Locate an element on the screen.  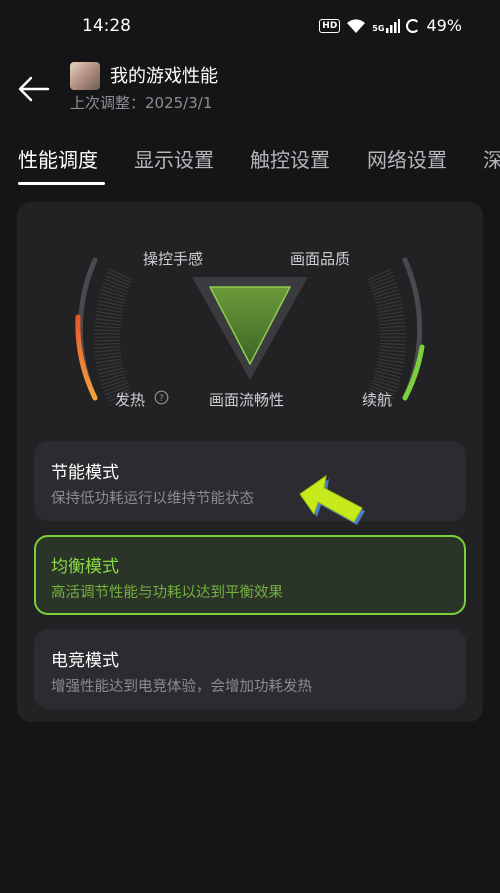
mode-desc: 高活调节性能与功耗以达到平衡效果 is located at coordinates (167, 593).